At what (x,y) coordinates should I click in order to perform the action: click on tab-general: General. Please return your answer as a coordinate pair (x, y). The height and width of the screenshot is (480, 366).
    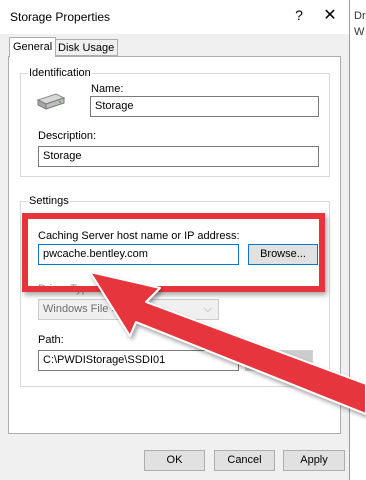
    Looking at the image, I should click on (33, 47).